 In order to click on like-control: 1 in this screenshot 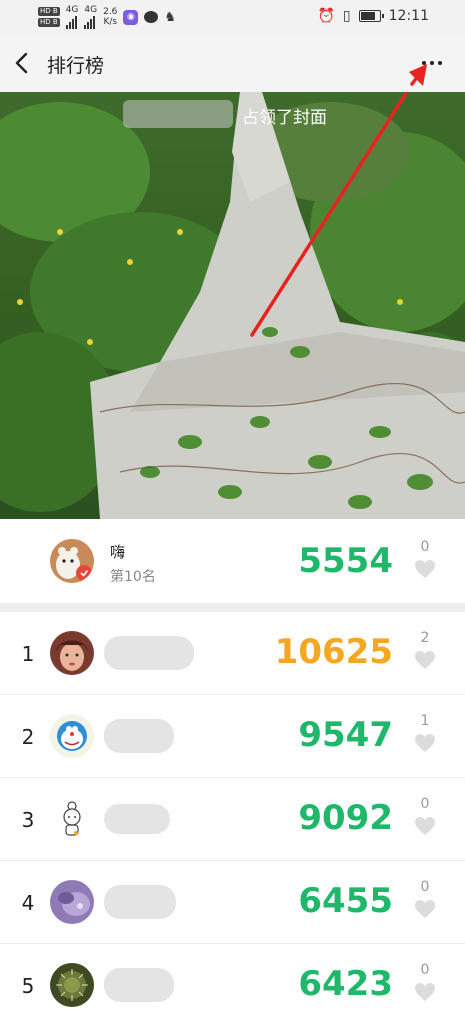, I will do `click(425, 733)`.